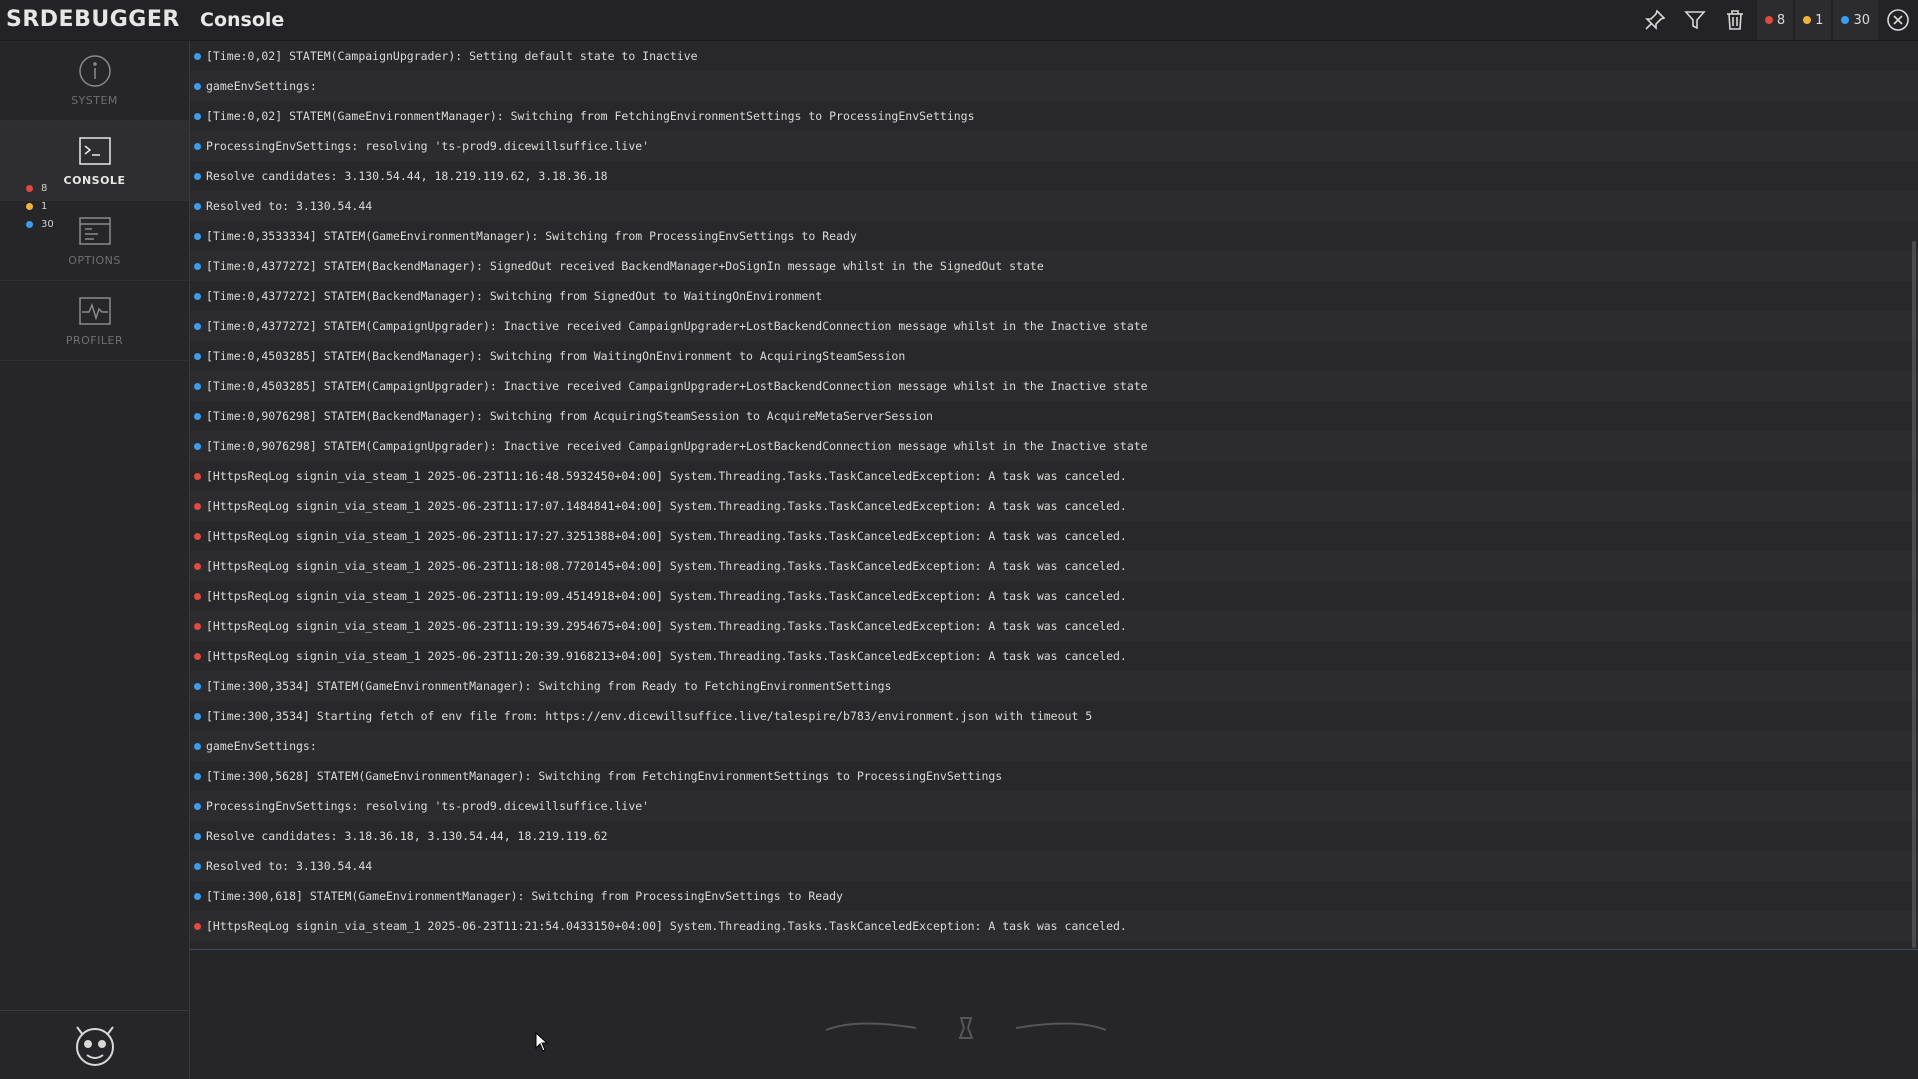  What do you see at coordinates (261, 746) in the screenshot?
I see `log-entry-text: gameEnvSettings:` at bounding box center [261, 746].